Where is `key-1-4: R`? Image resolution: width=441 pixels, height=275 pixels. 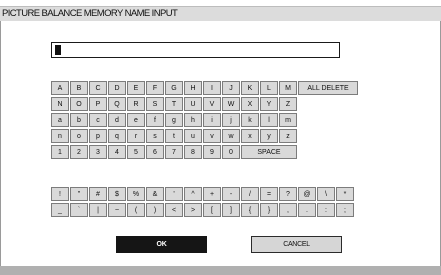
key-1-4: R is located at coordinates (136, 104).